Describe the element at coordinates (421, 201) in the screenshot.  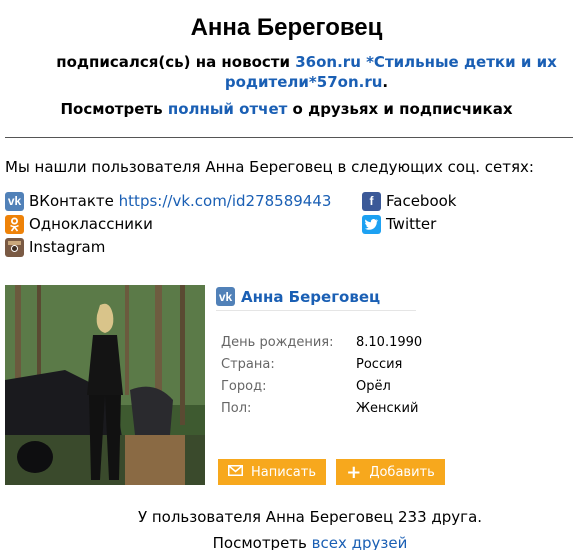
I see `facebook-label: Facebook` at that location.